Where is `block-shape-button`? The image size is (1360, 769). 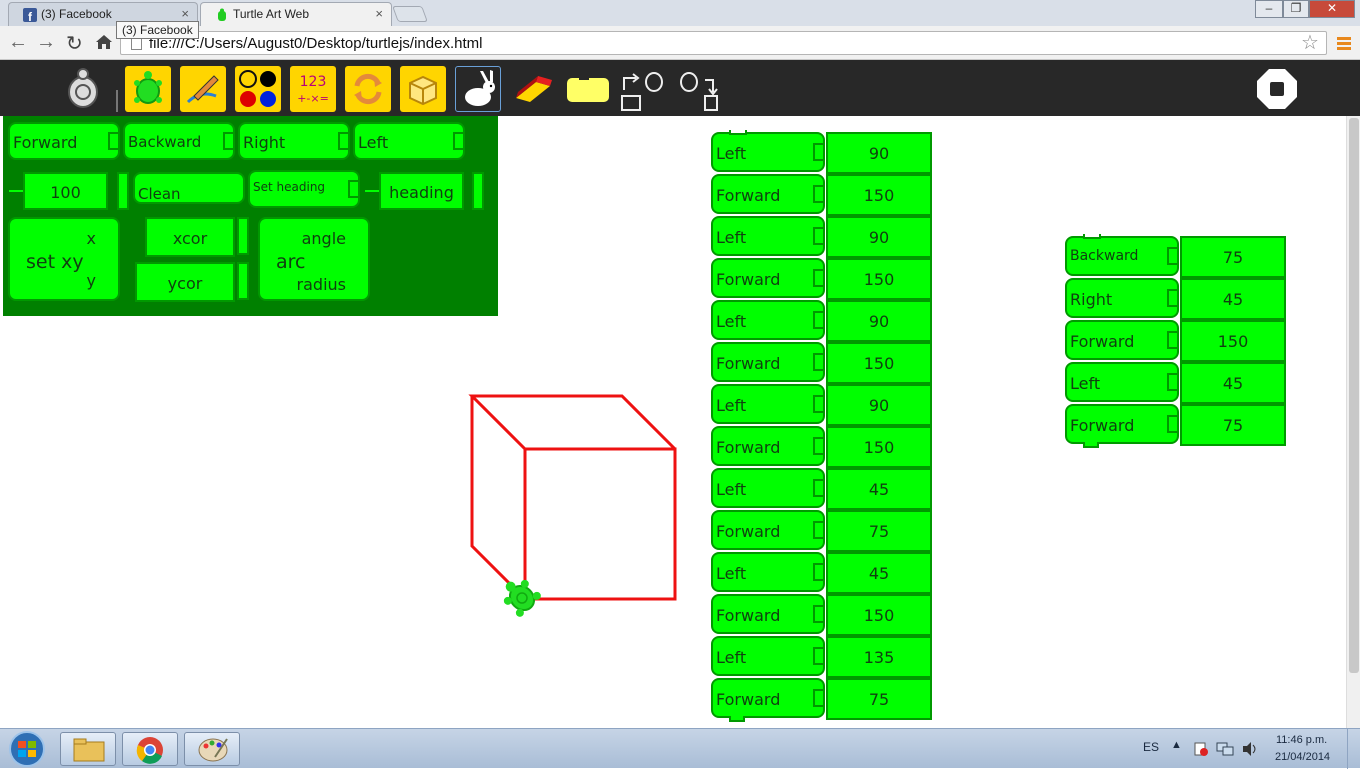
block-shape-button is located at coordinates (588, 89).